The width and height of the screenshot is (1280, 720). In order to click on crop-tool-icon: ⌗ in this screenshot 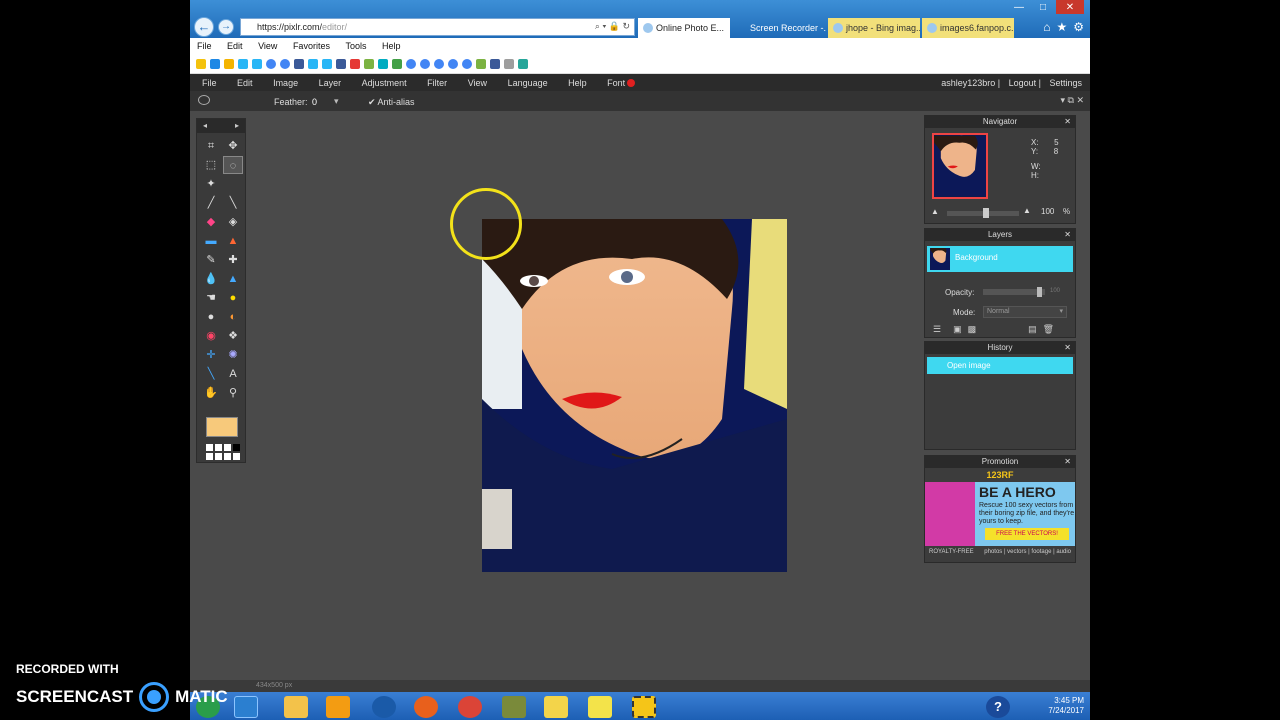, I will do `click(211, 146)`.